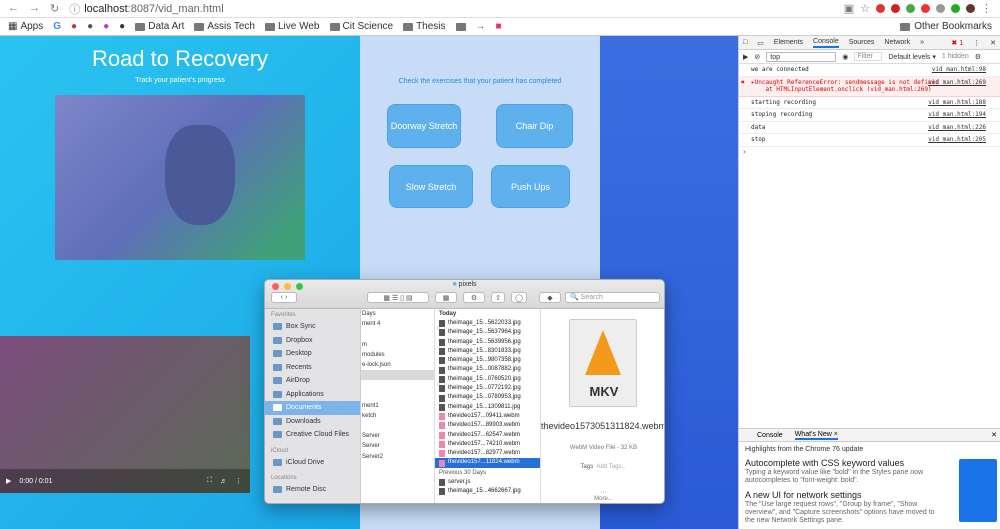  What do you see at coordinates (487, 463) in the screenshot?
I see `file-row: thevideo157...11824.webm` at bounding box center [487, 463].